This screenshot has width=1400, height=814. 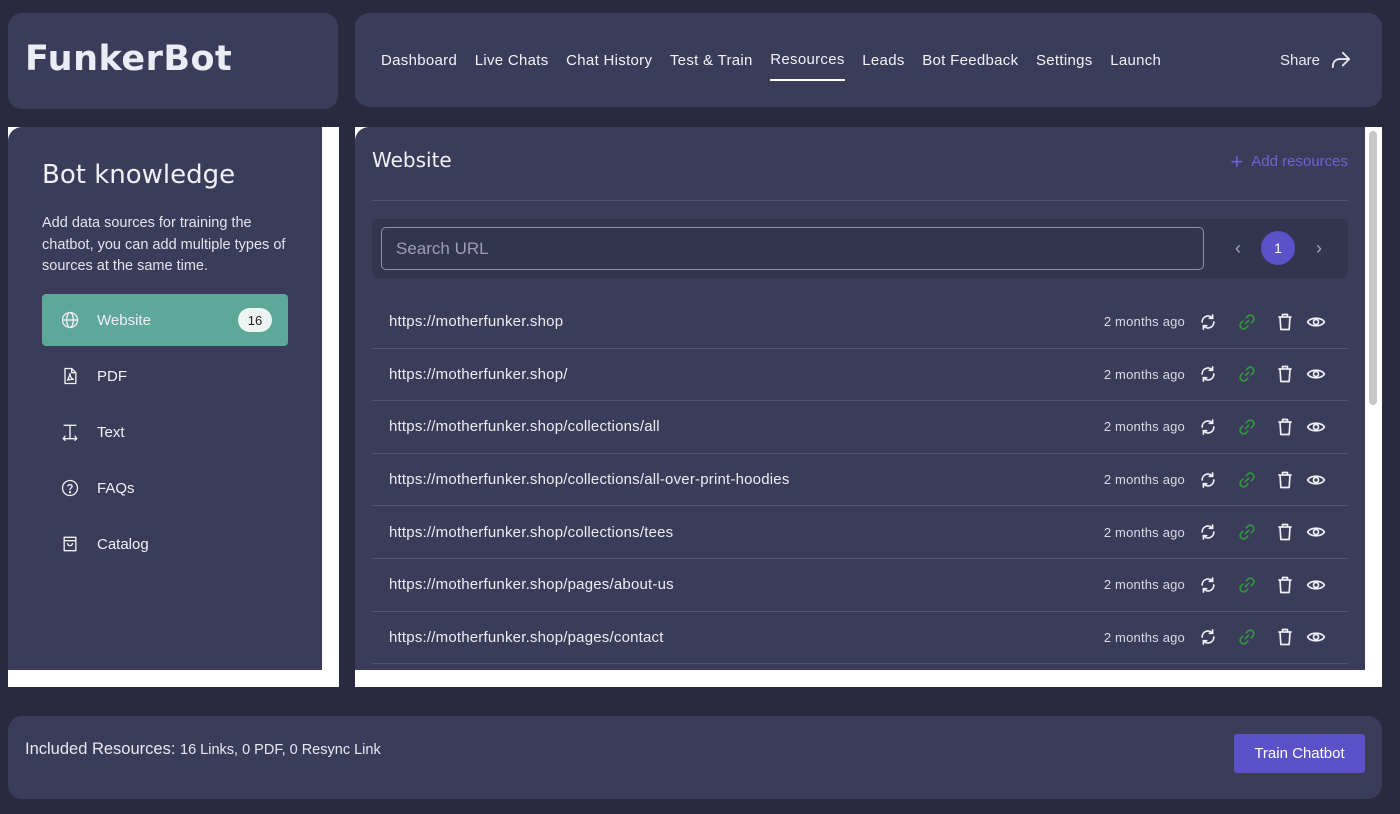 What do you see at coordinates (70, 488) in the screenshot?
I see `question-circle-icon` at bounding box center [70, 488].